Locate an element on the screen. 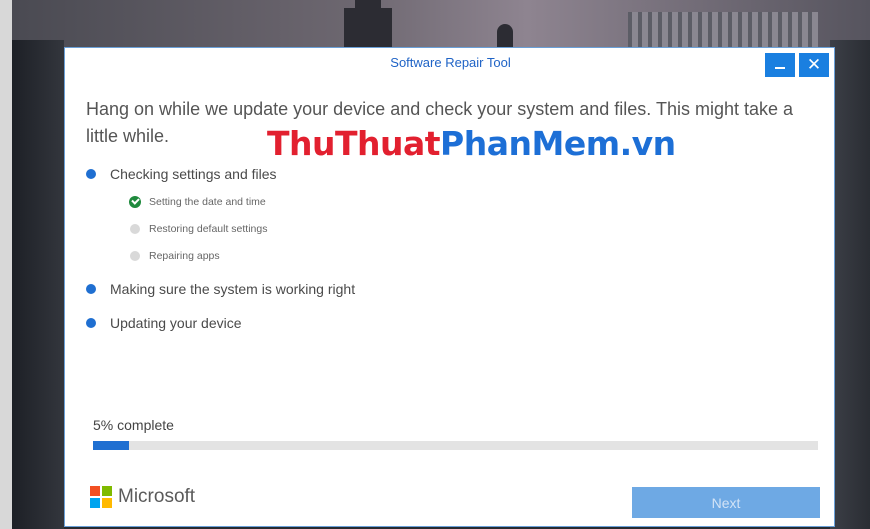  close-button: ✕ is located at coordinates (814, 65).